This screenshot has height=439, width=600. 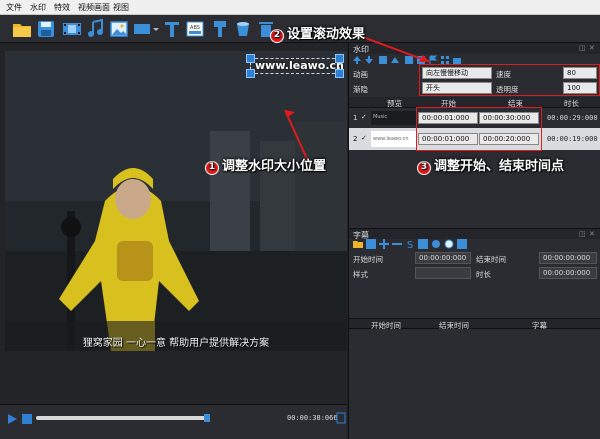 What do you see at coordinates (386, 325) in the screenshot?
I see `col-sub-start: 开始时间` at bounding box center [386, 325].